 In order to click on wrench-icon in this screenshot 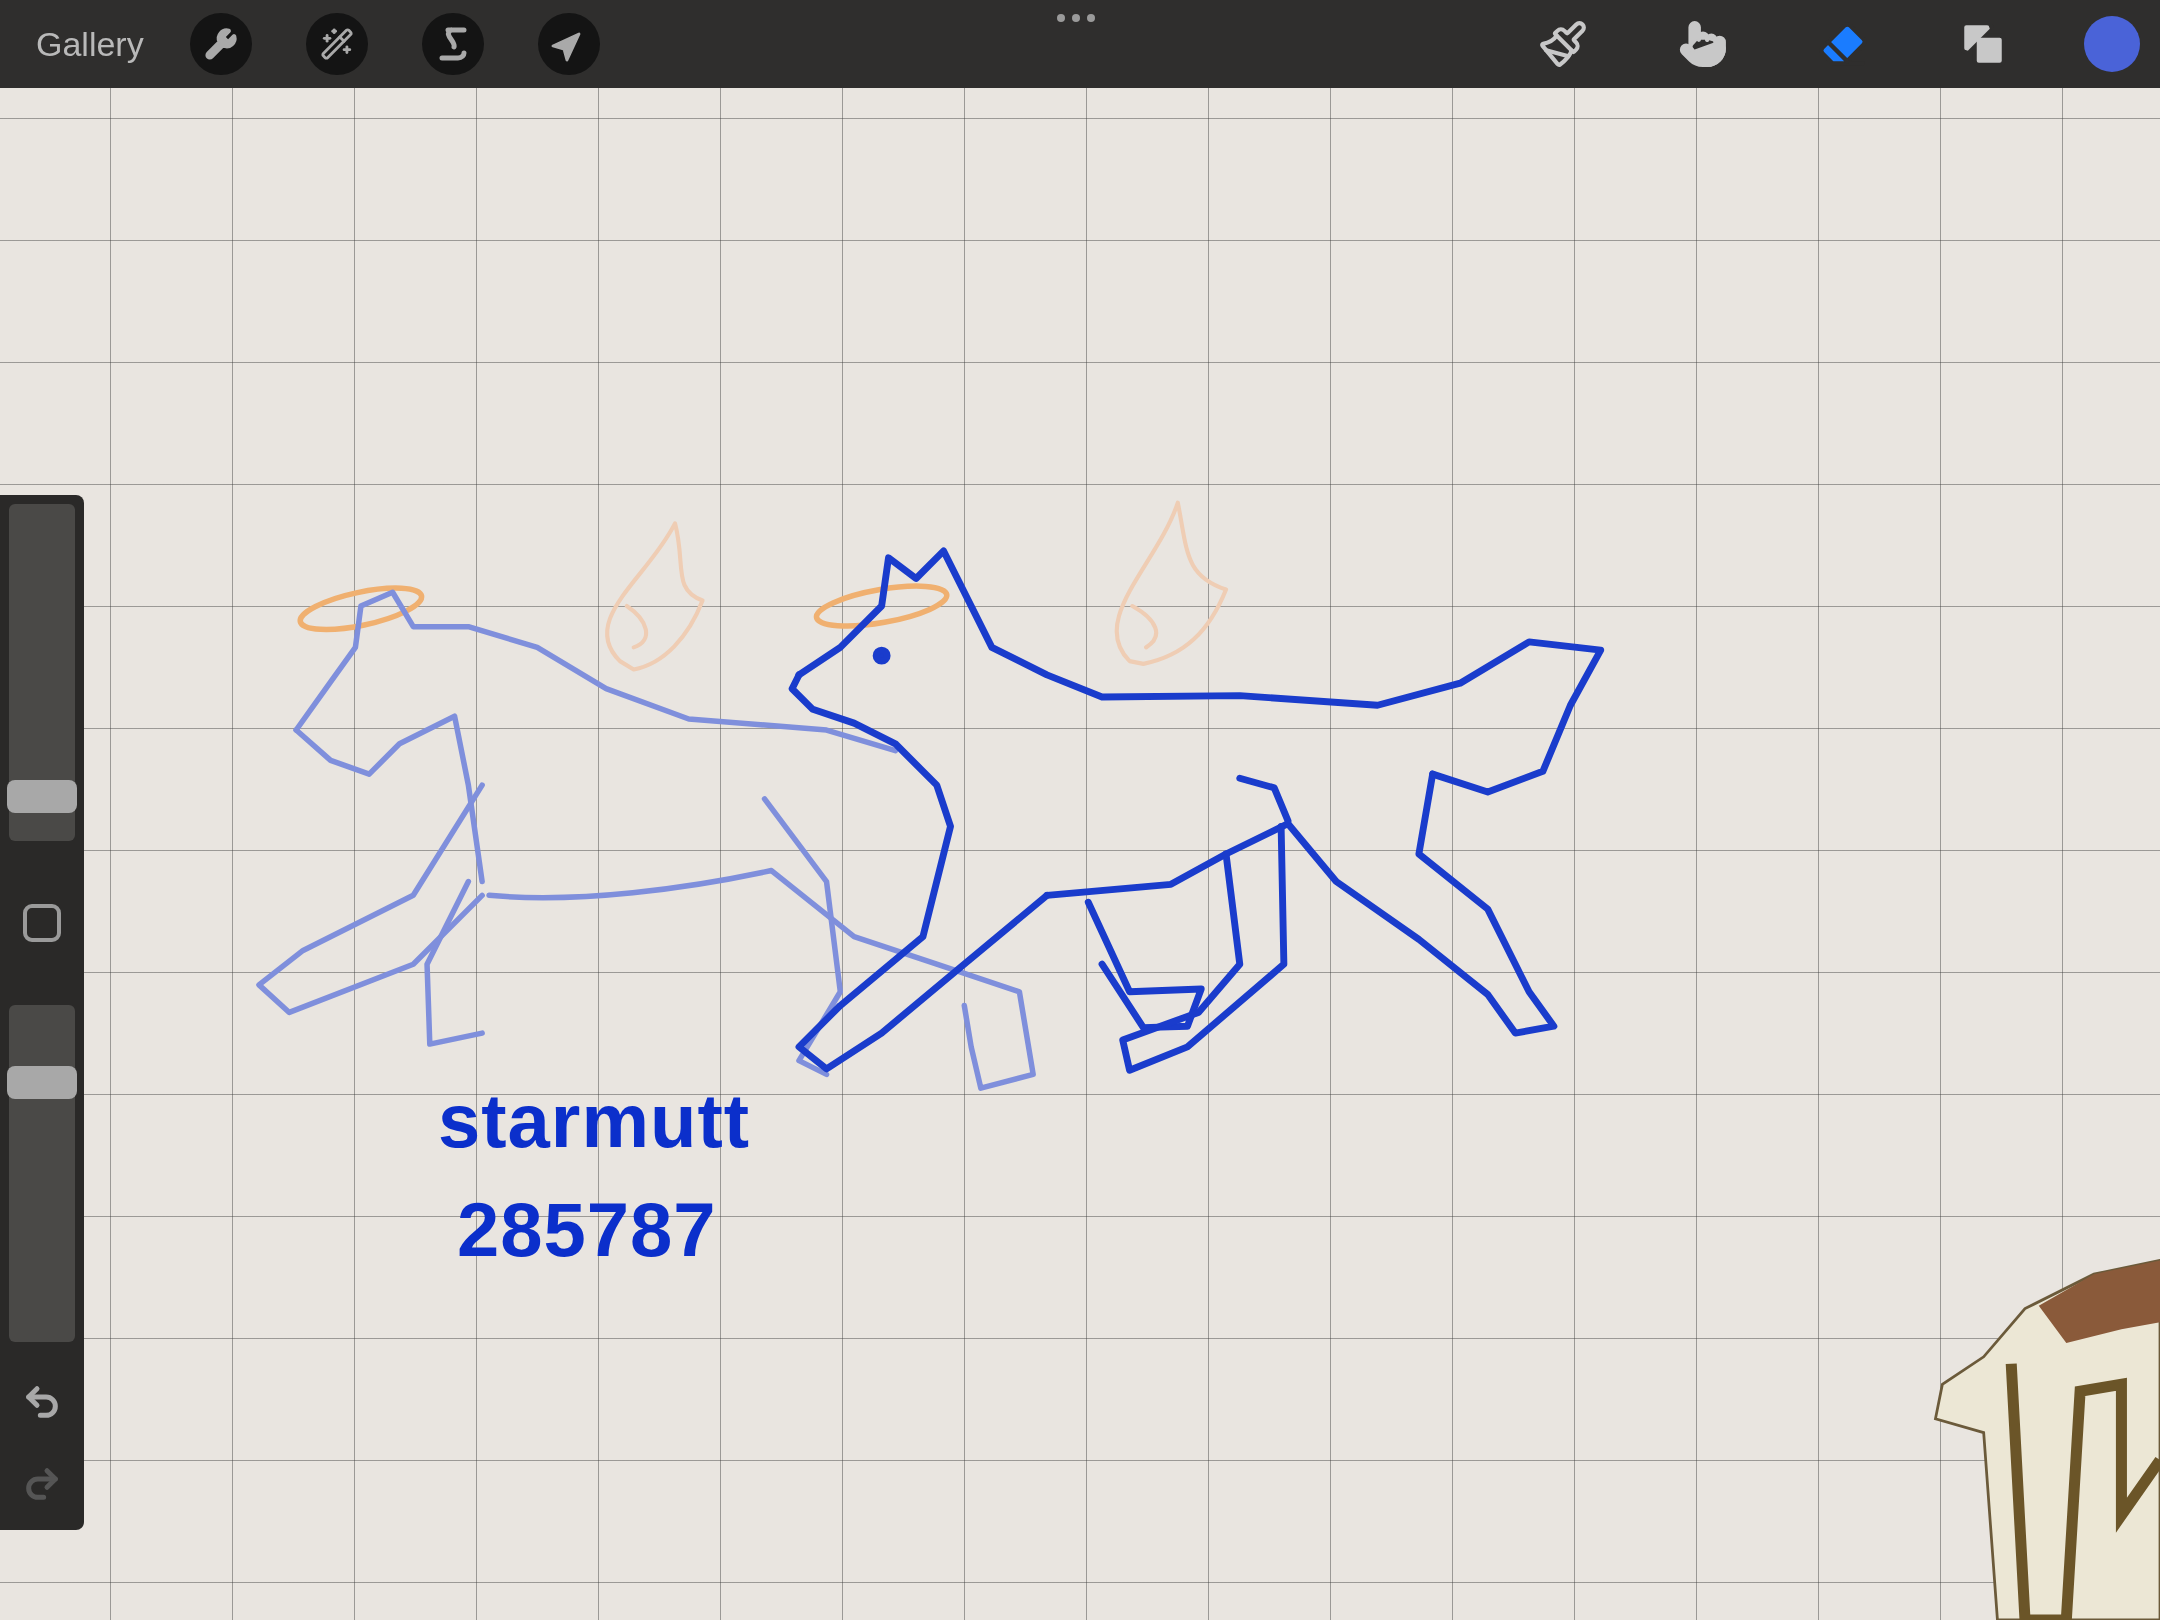, I will do `click(220, 44)`.